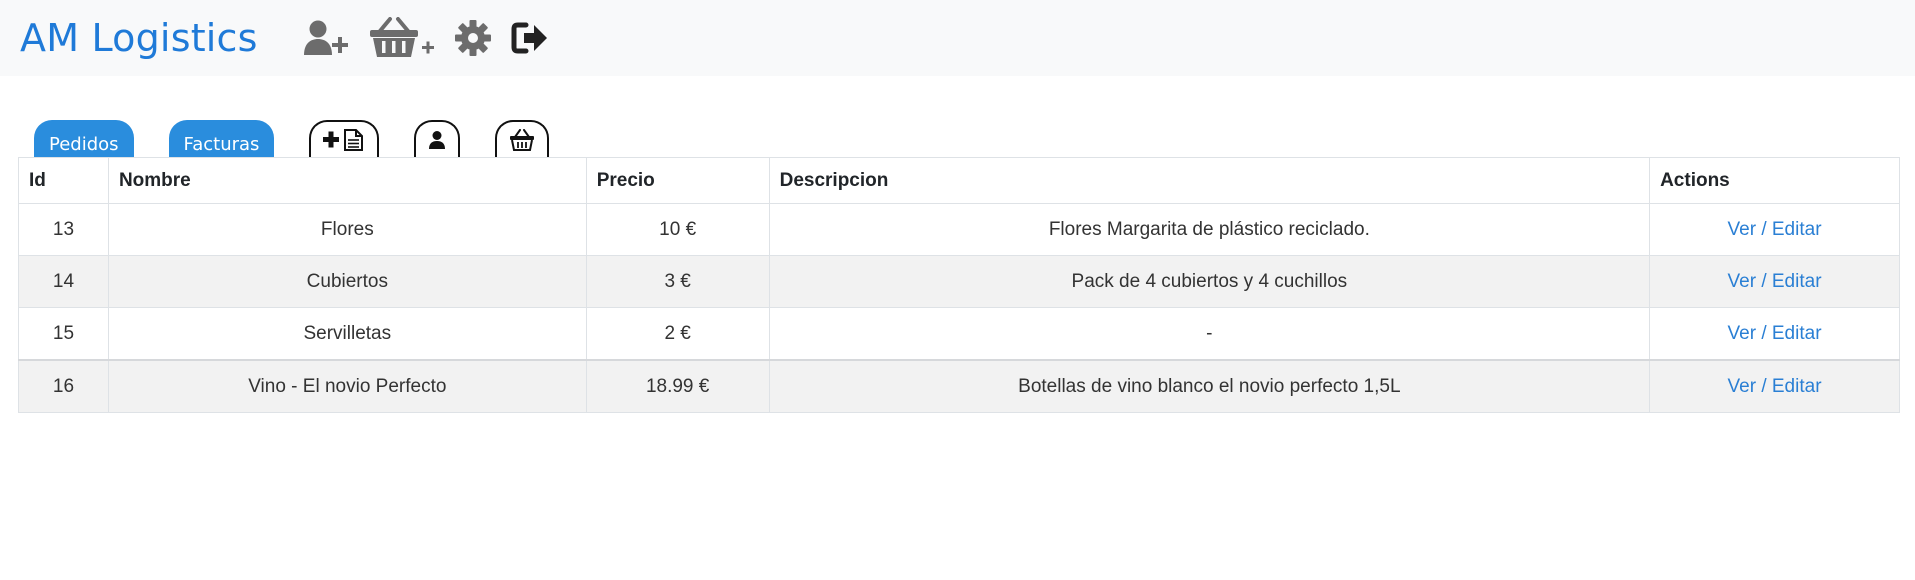  Describe the element at coordinates (1209, 281) in the screenshot. I see `cell-descripcion: Pack de 4 cubiertos y 4 cuchillos` at that location.